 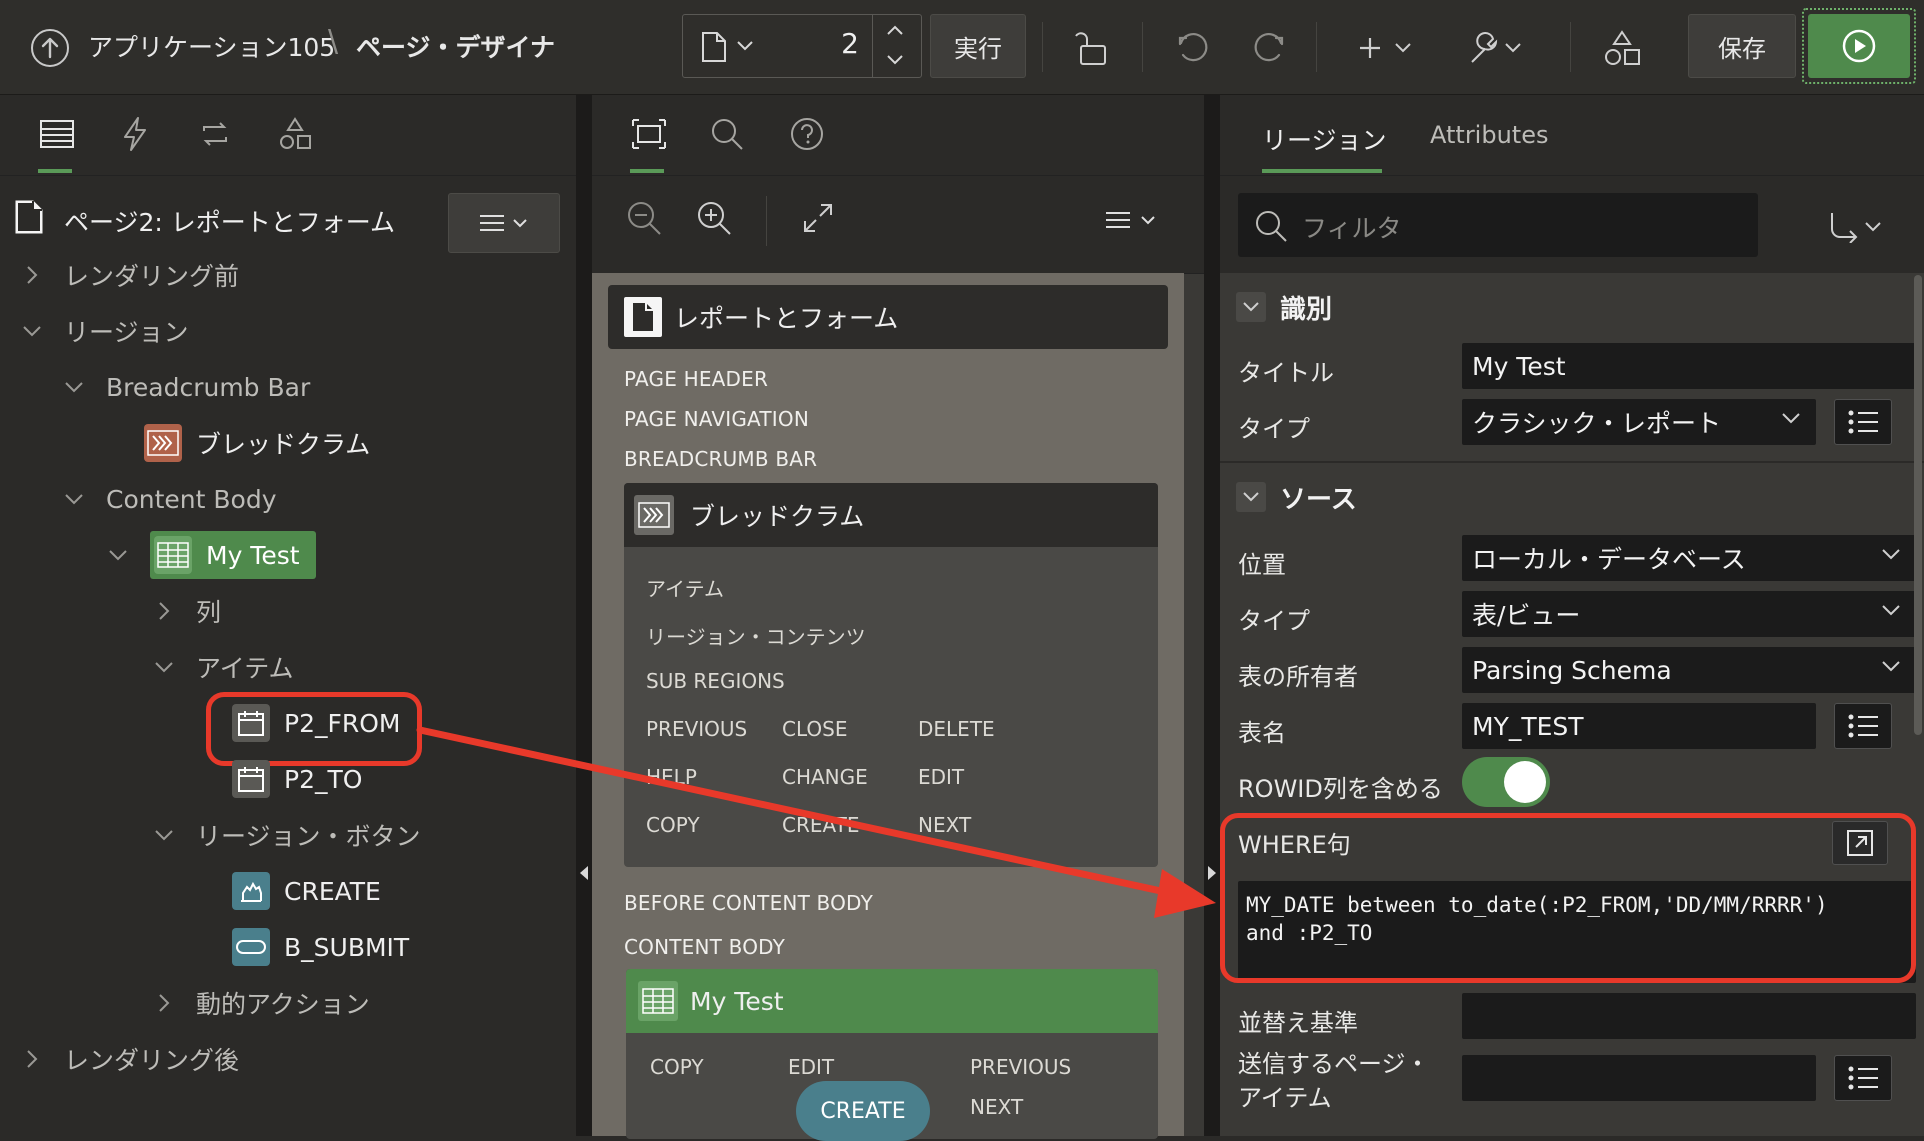 What do you see at coordinates (644, 218) in the screenshot?
I see `zoom-out-icon` at bounding box center [644, 218].